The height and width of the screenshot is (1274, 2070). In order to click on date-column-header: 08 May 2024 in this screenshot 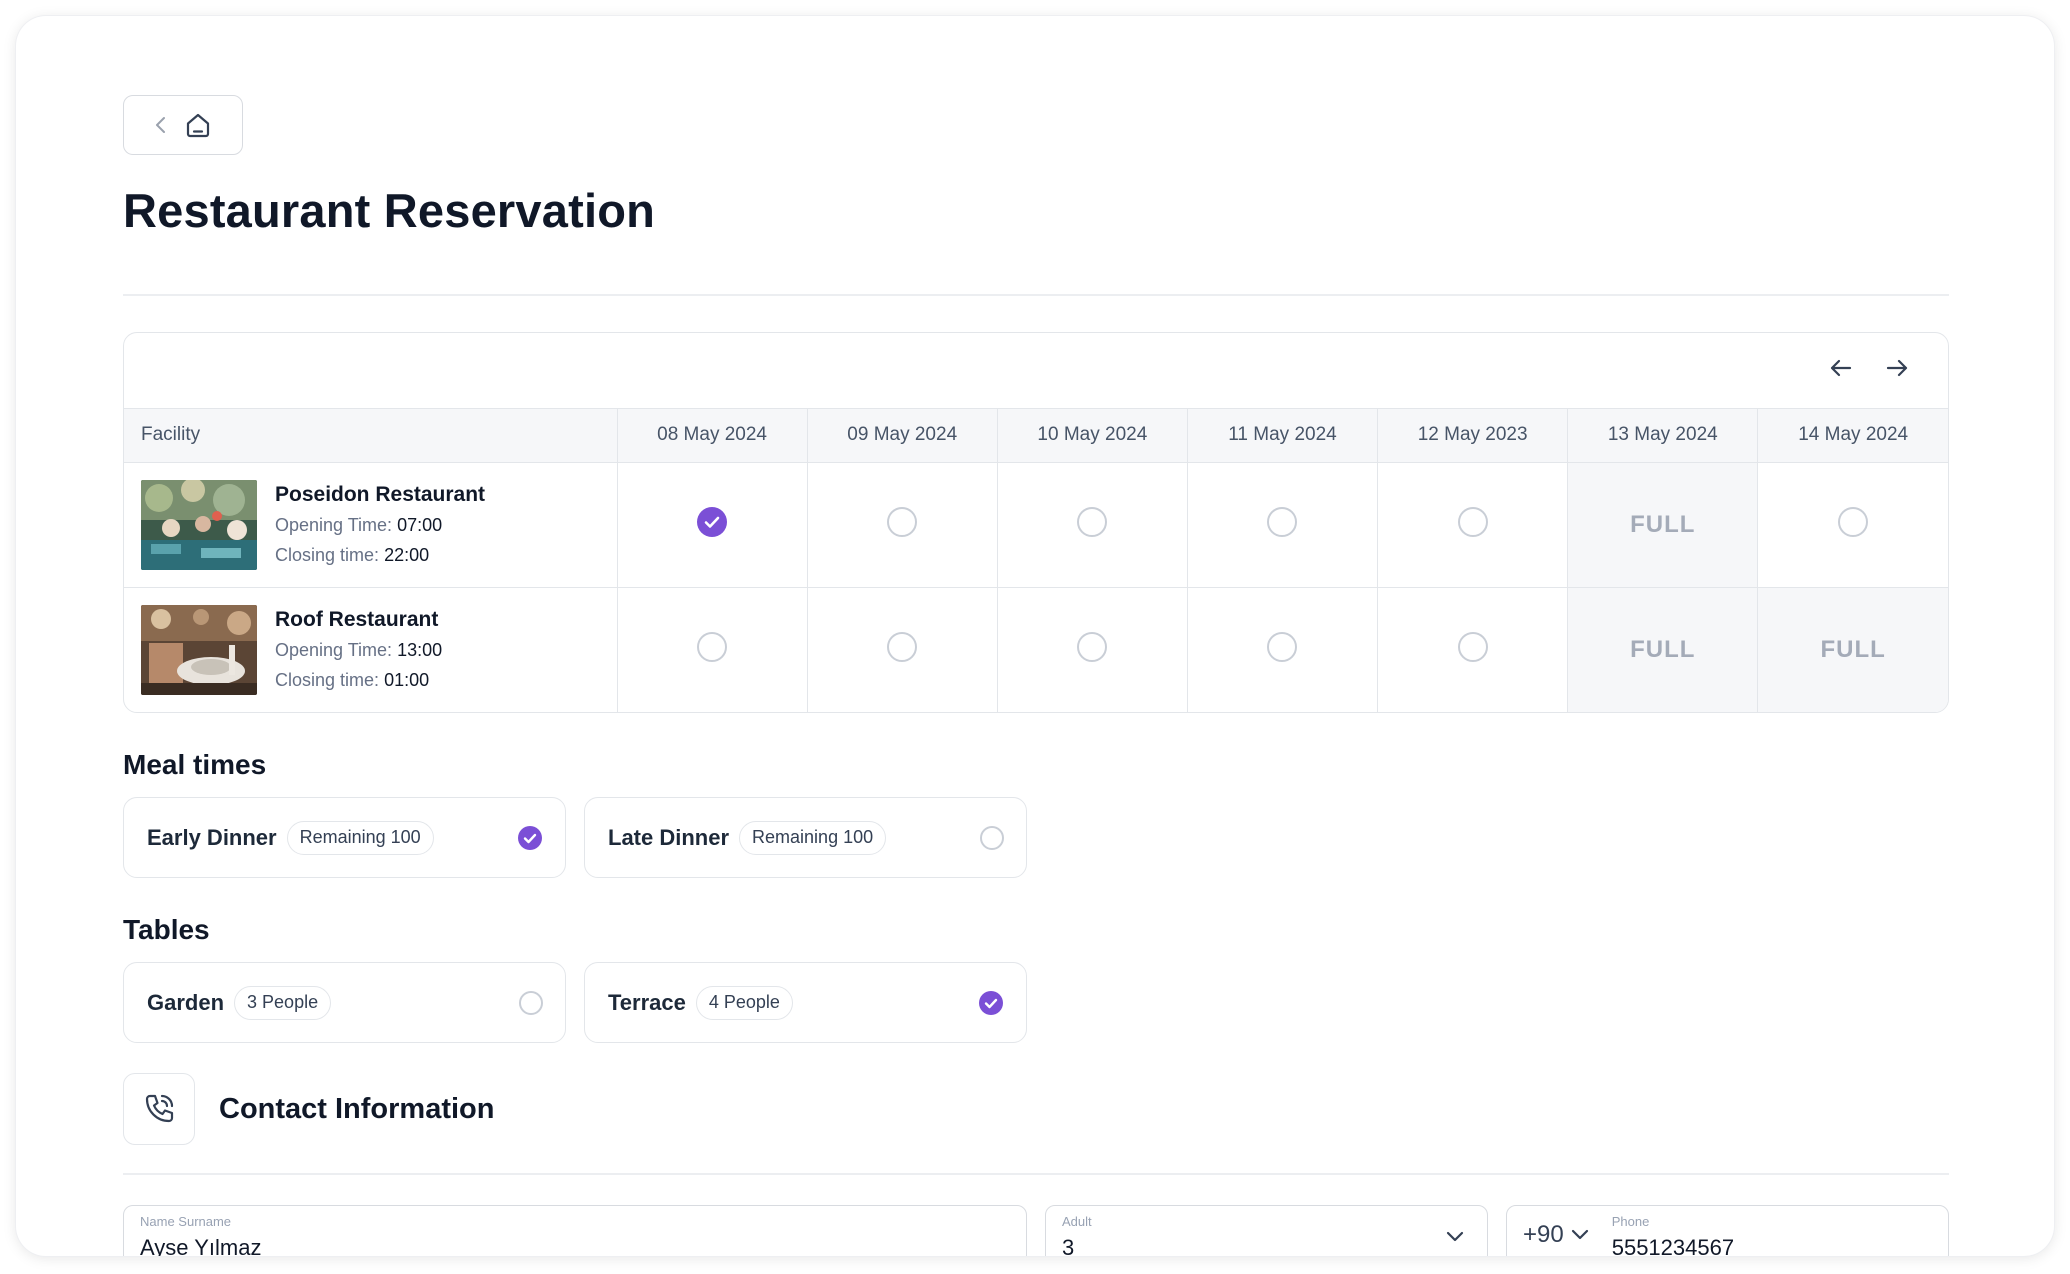, I will do `click(712, 436)`.